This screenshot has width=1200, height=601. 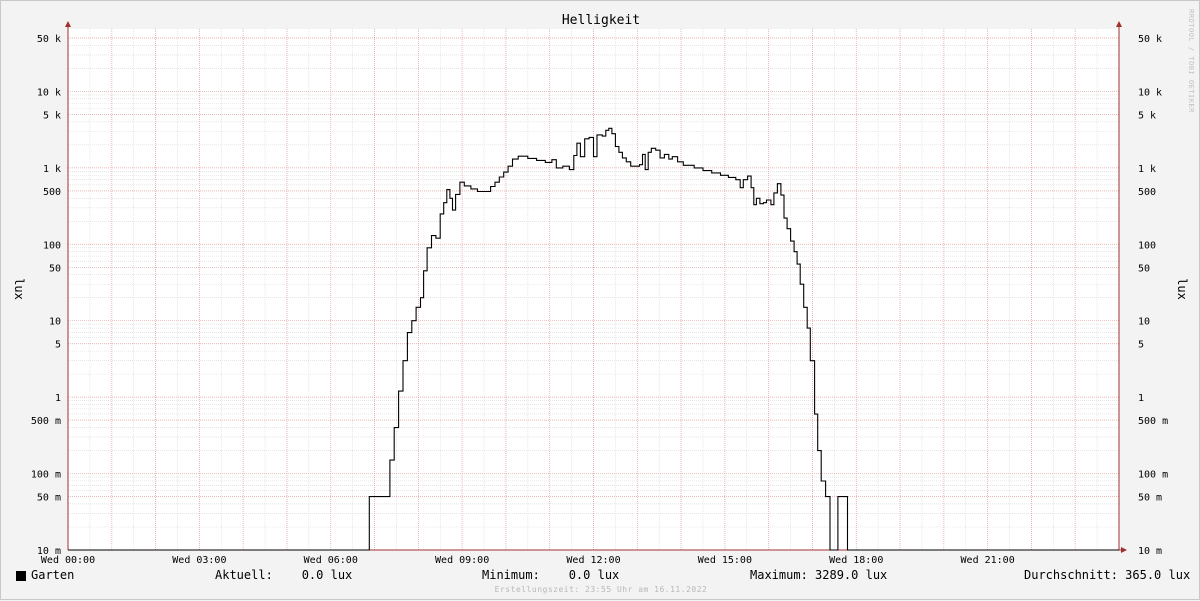 I want to click on y-tick-label-right: 100, so click(x=1147, y=245).